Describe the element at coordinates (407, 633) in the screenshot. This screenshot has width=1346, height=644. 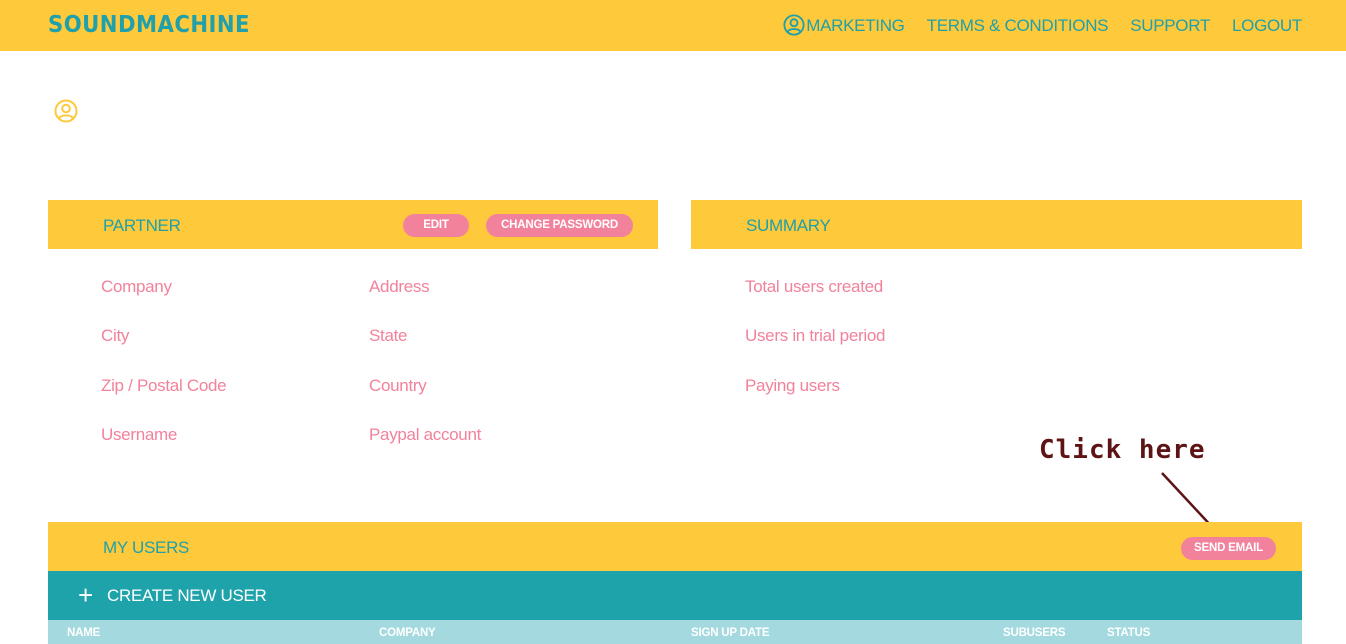
I see `column-company: COMPANY` at that location.